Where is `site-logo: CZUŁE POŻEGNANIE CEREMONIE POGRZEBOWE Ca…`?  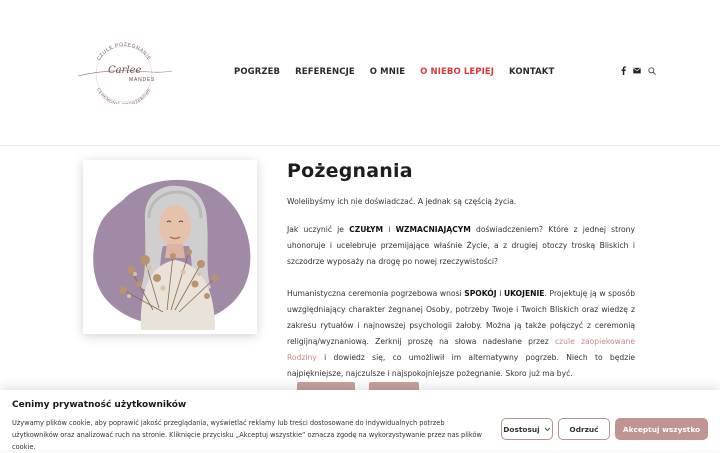
site-logo: CZUŁE POŻEGNANIE CEREMONIE POGRZEBOWE Ca… is located at coordinates (124, 72).